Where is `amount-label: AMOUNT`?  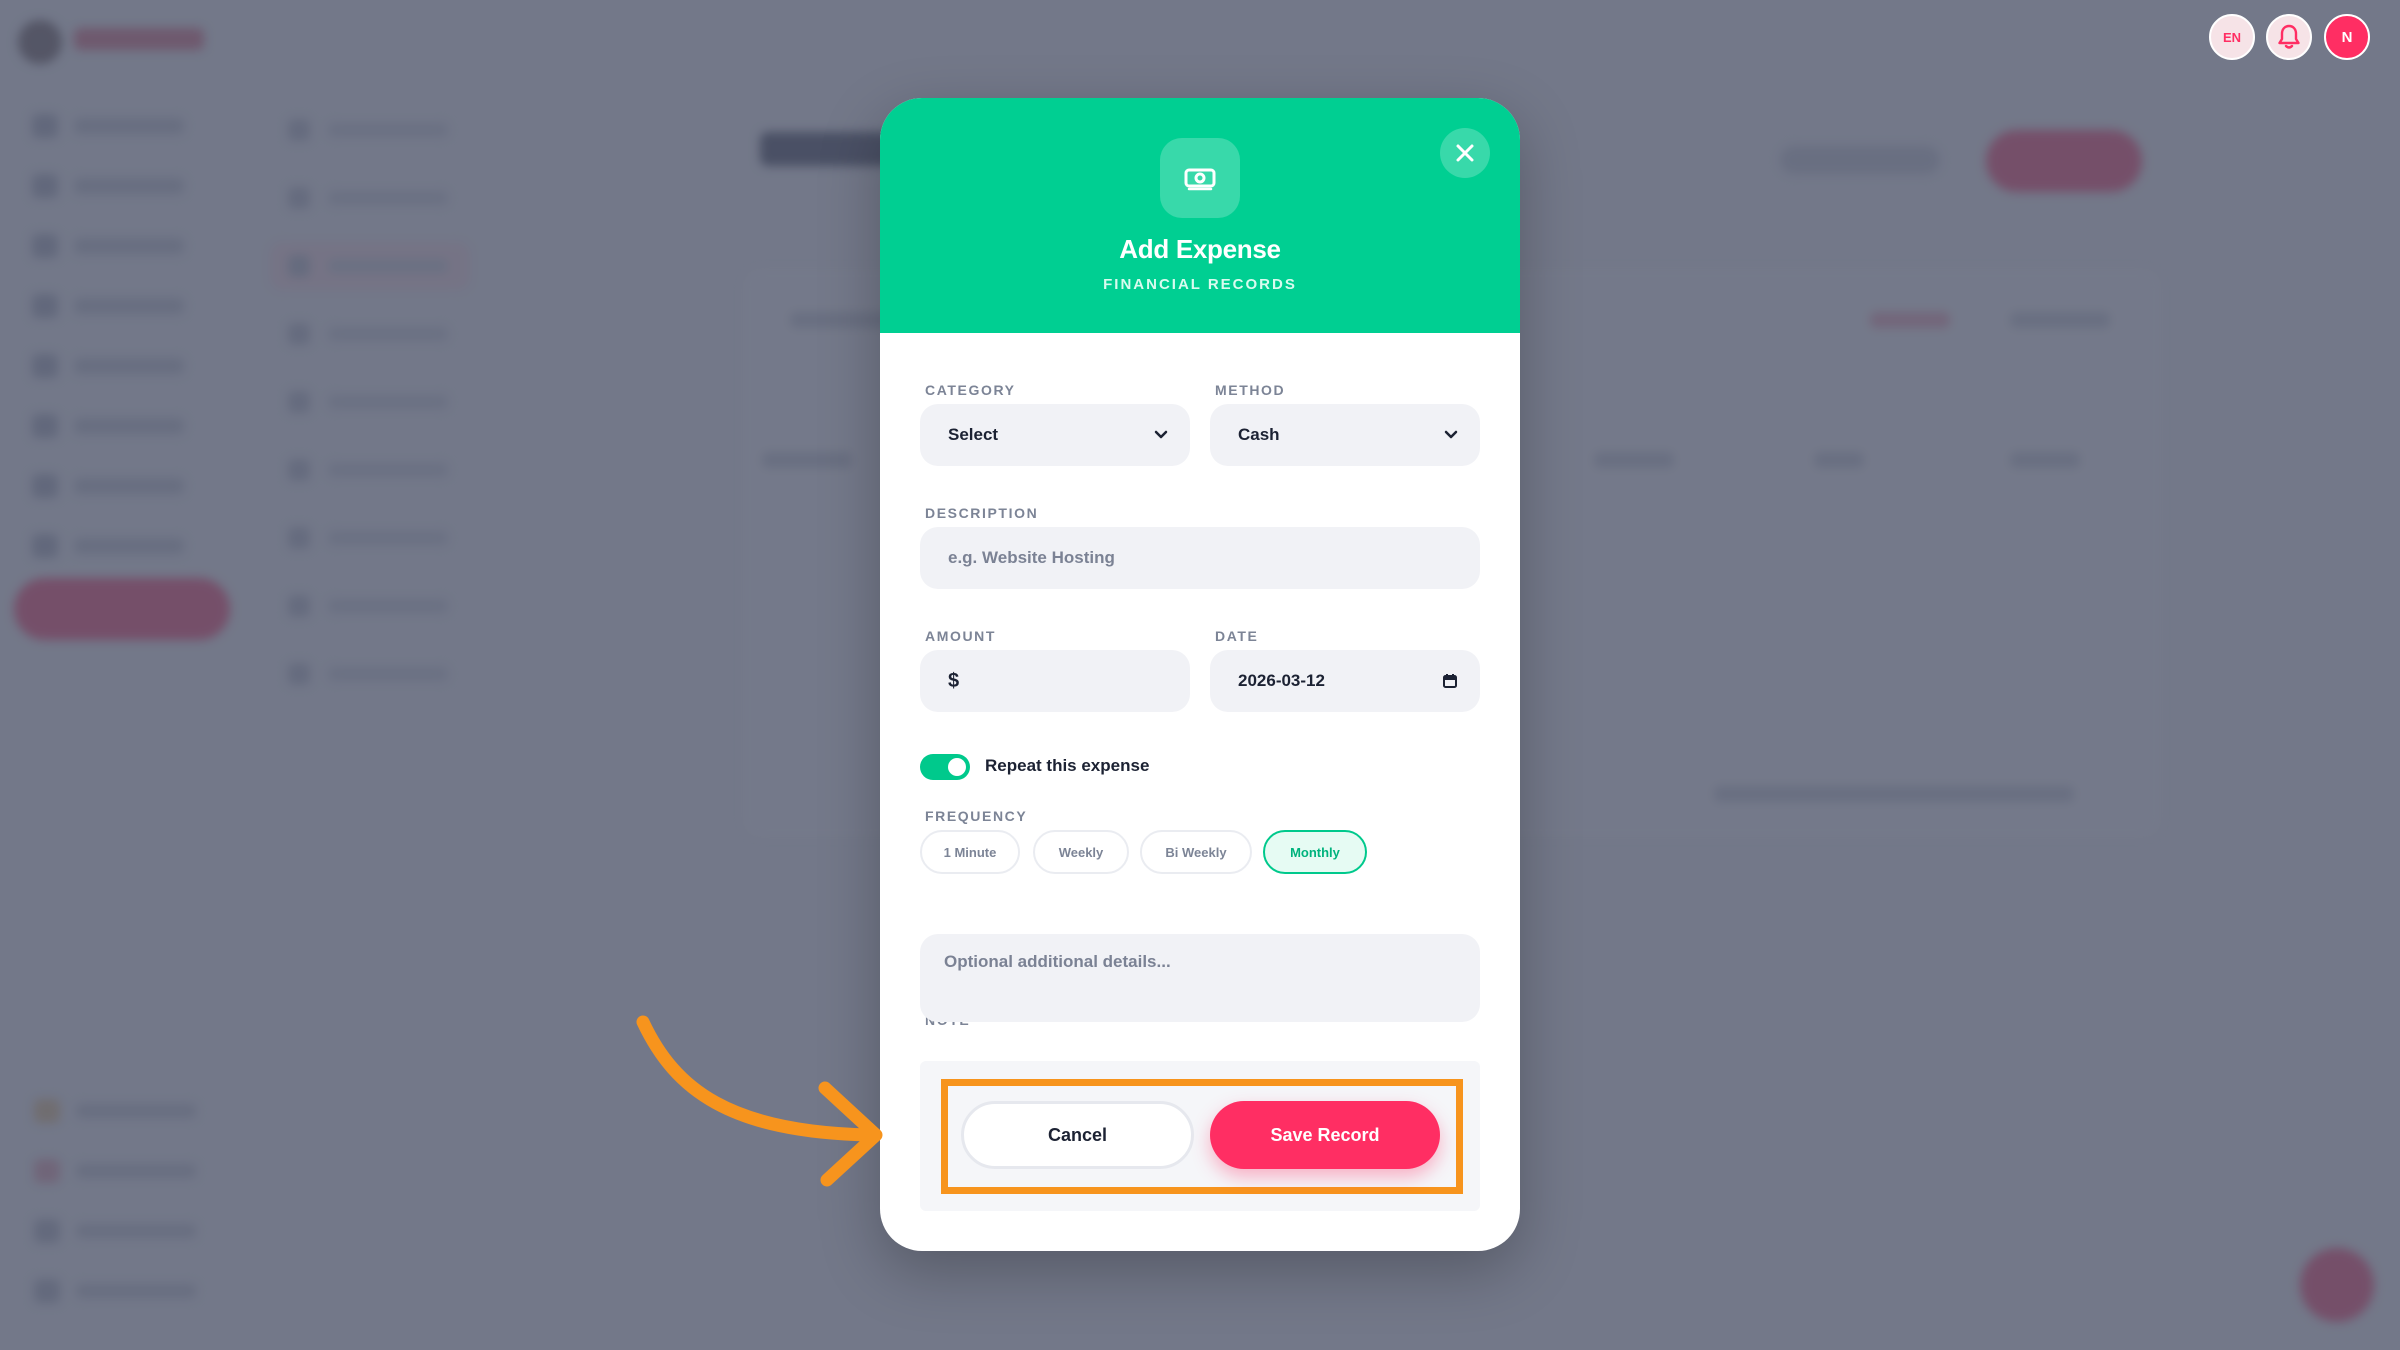 amount-label: AMOUNT is located at coordinates (961, 636).